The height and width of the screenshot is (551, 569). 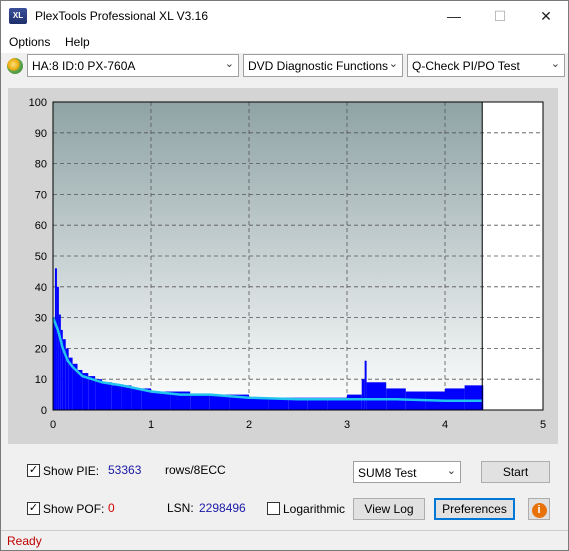 What do you see at coordinates (41, 349) in the screenshot?
I see `y-tick-label: 20` at bounding box center [41, 349].